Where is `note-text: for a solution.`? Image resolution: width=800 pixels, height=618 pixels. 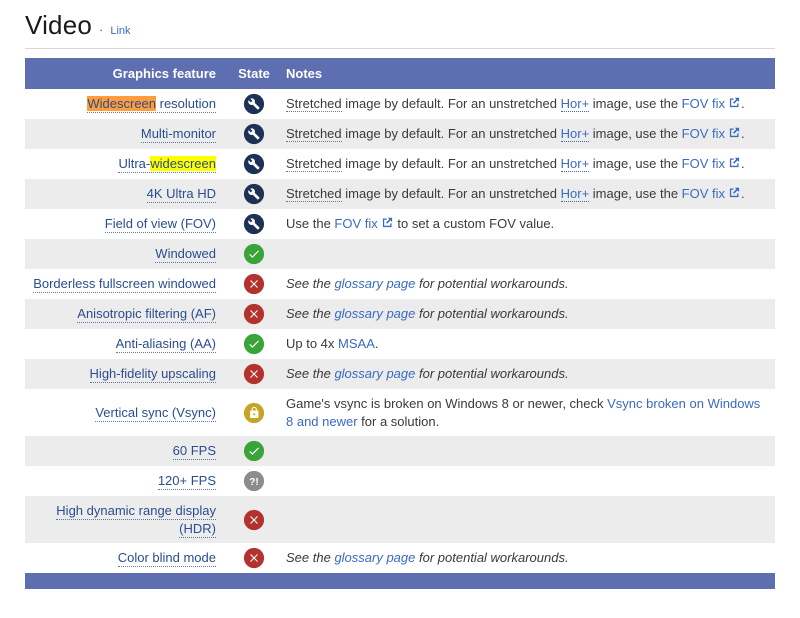
note-text: for a solution. is located at coordinates (398, 421).